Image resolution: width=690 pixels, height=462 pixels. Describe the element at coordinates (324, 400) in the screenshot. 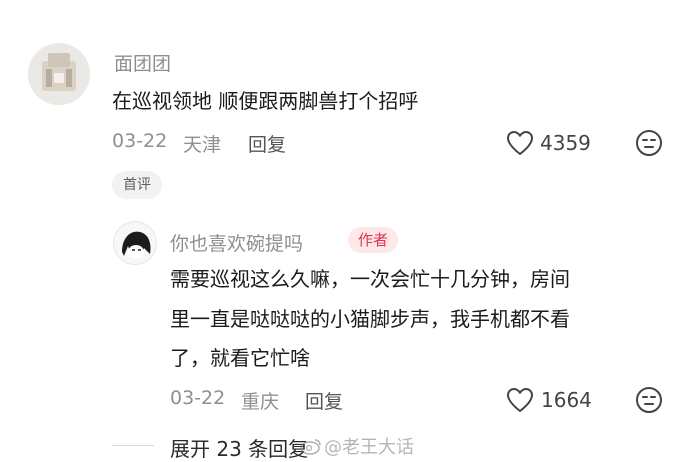

I see `reply-reply-button: 回复` at that location.